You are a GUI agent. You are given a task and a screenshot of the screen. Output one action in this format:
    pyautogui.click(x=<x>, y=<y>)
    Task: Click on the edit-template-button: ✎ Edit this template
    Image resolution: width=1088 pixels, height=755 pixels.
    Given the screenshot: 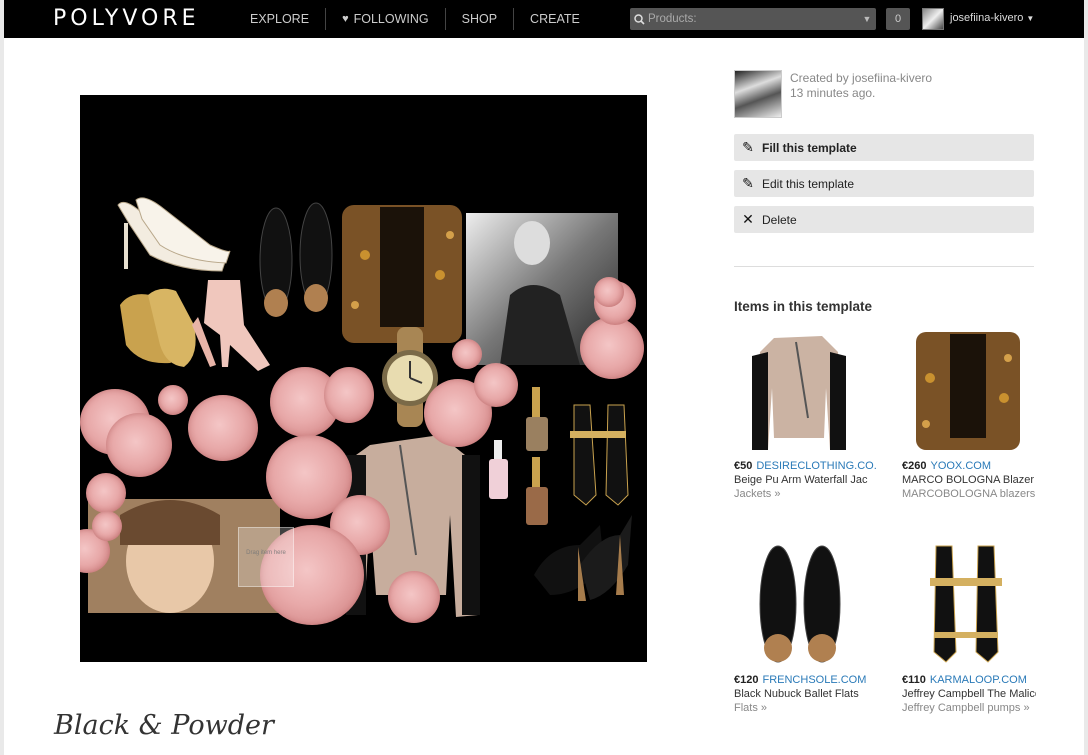 What is the action you would take?
    pyautogui.click(x=884, y=183)
    